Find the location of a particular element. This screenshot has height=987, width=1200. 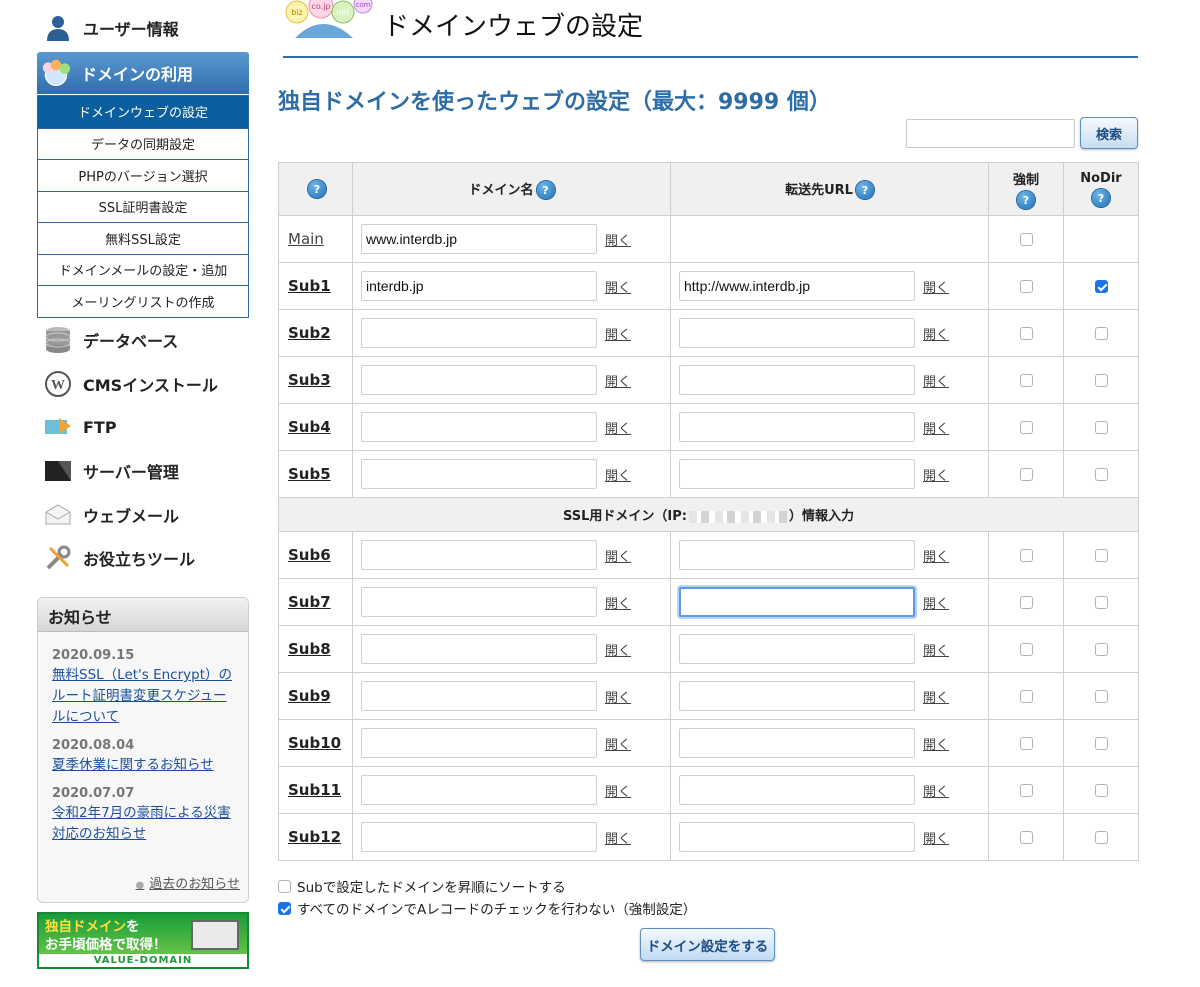

row-label-link: Main is located at coordinates (306, 239).